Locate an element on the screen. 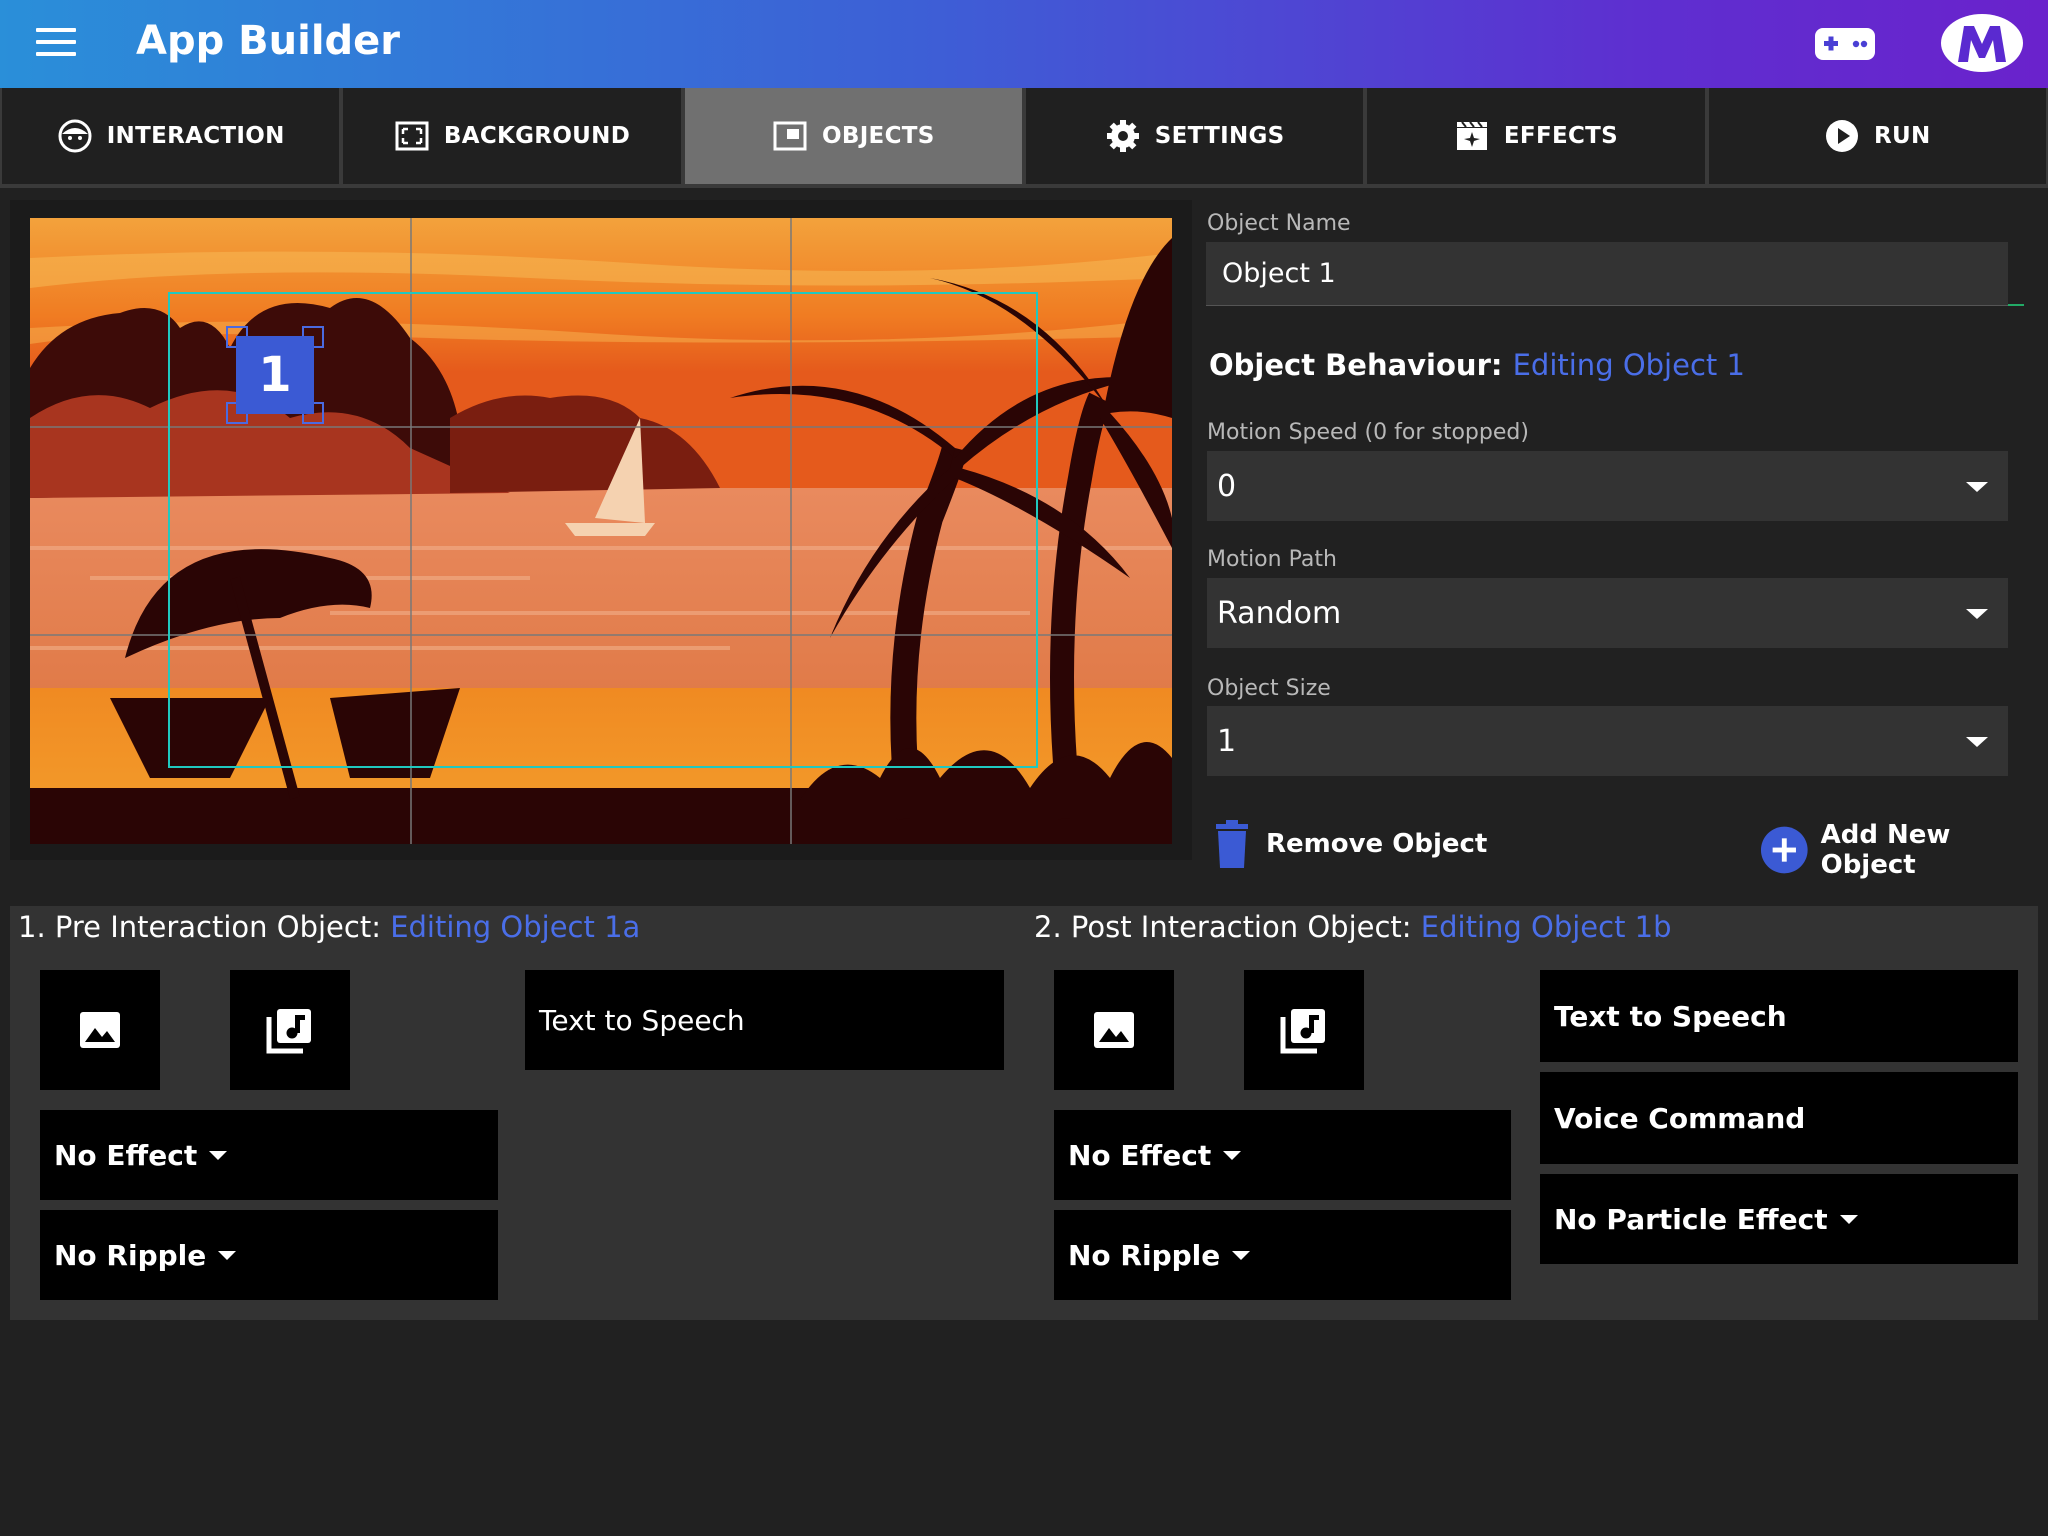  post-image-button is located at coordinates (1114, 1030).